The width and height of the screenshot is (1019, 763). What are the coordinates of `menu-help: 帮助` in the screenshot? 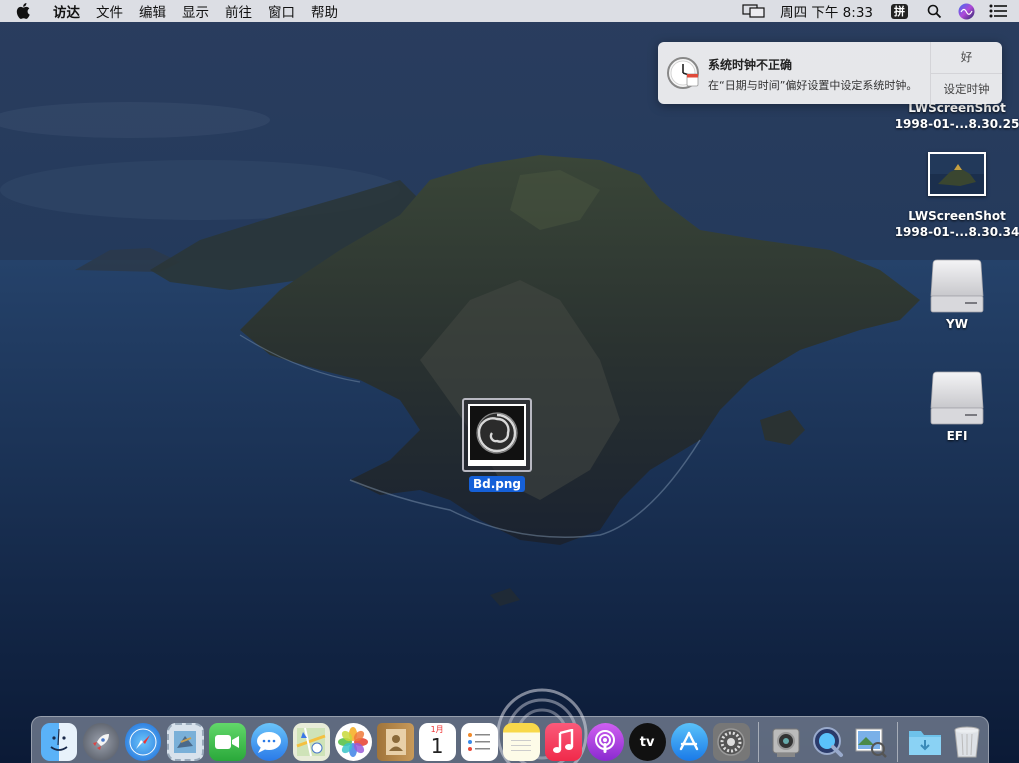 It's located at (324, 11).